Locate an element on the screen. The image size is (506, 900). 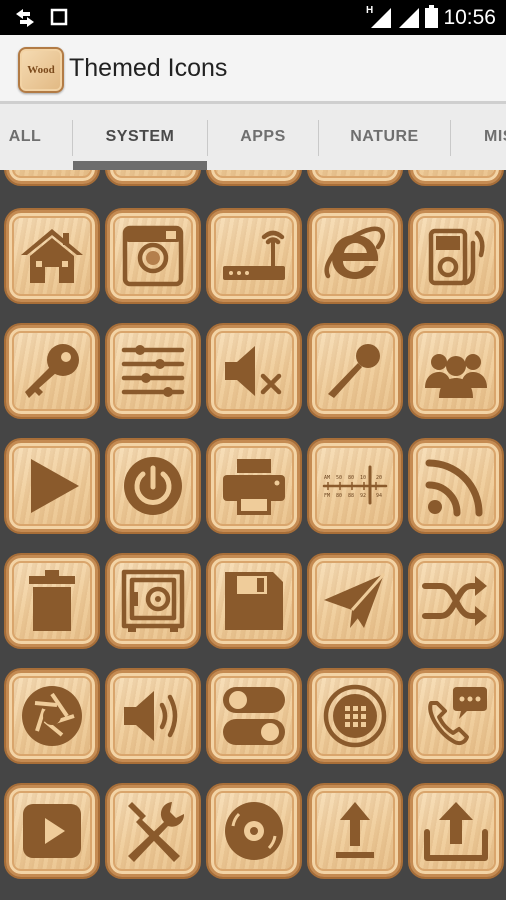
signal-icon is located at coordinates (381, 18).